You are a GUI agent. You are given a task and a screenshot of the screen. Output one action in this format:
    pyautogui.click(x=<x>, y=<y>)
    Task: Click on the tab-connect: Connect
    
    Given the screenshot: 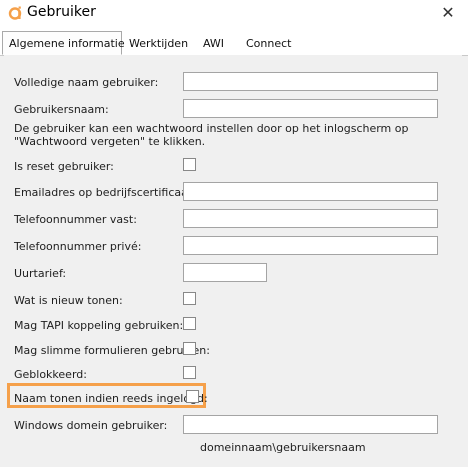 What is the action you would take?
    pyautogui.click(x=268, y=44)
    